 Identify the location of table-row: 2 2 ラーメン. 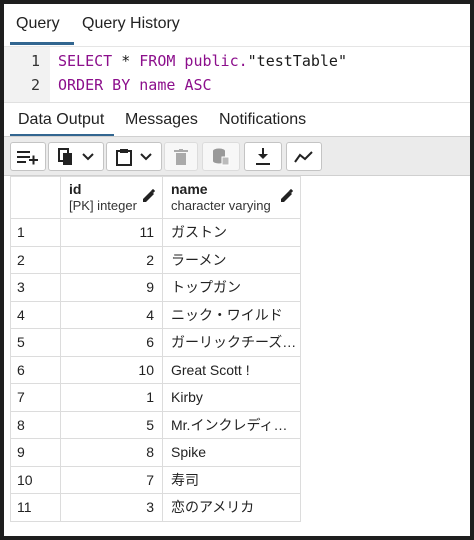
(155, 259).